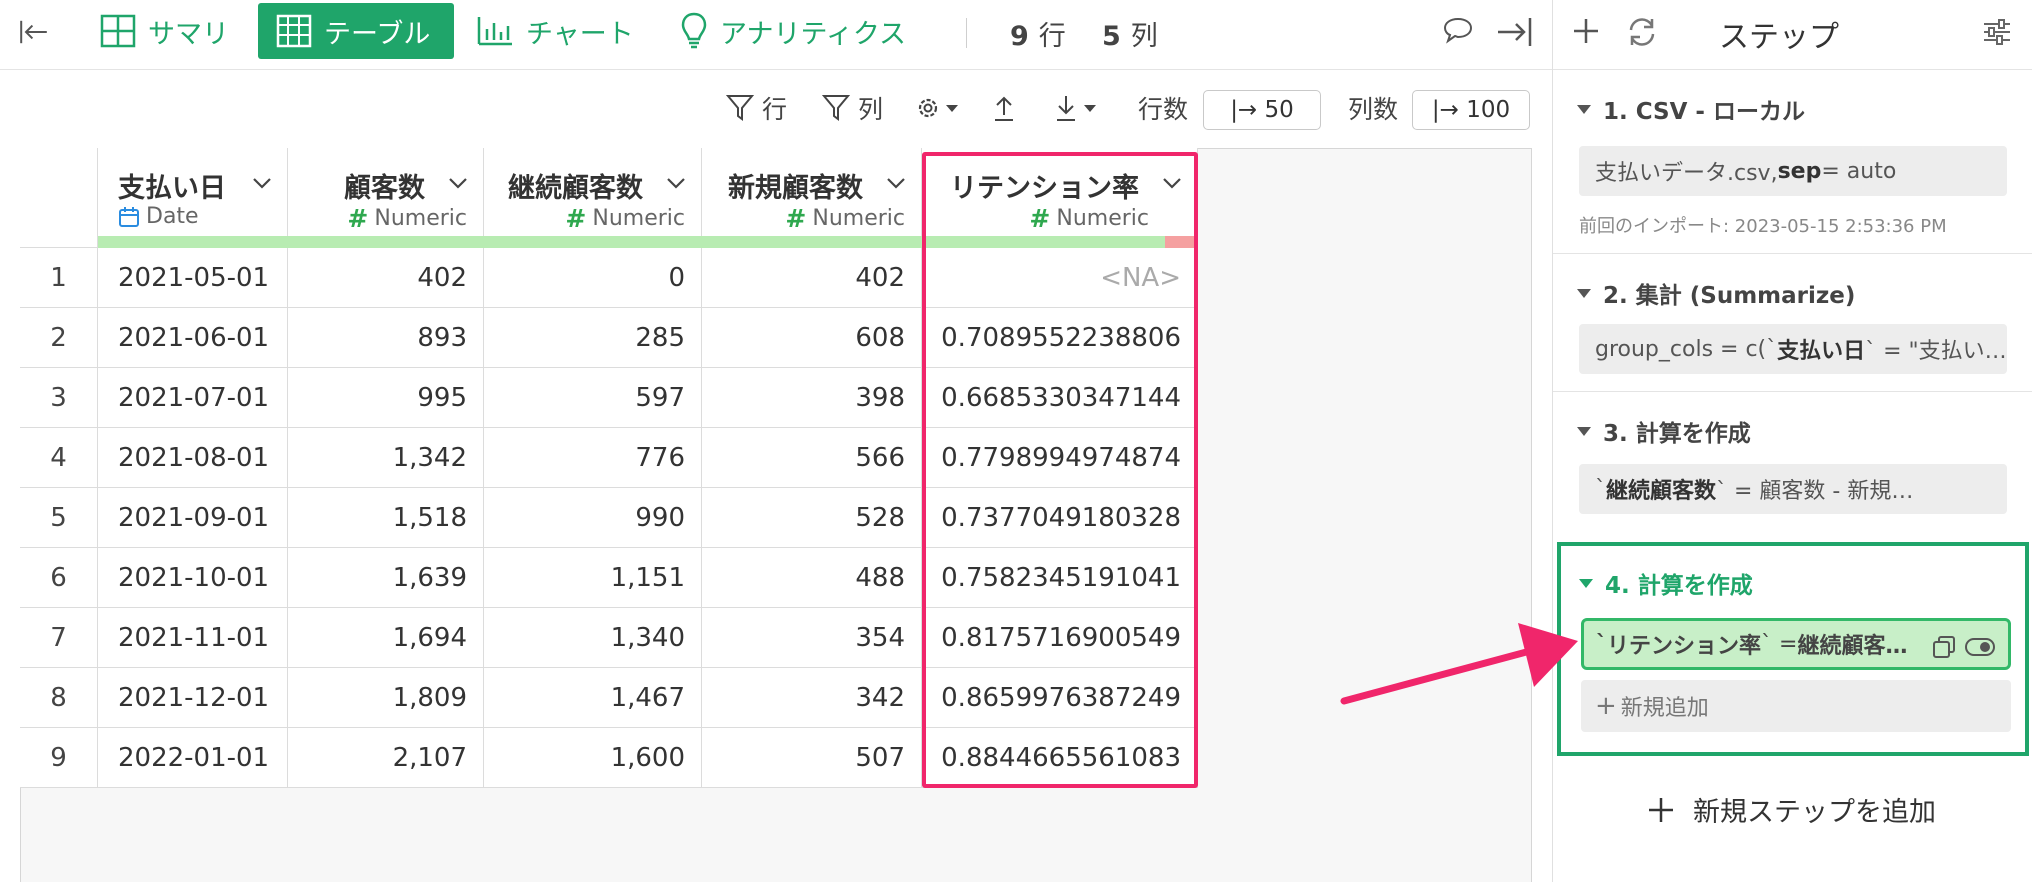 The height and width of the screenshot is (882, 2032). I want to click on table-cell: 1,467, so click(593, 698).